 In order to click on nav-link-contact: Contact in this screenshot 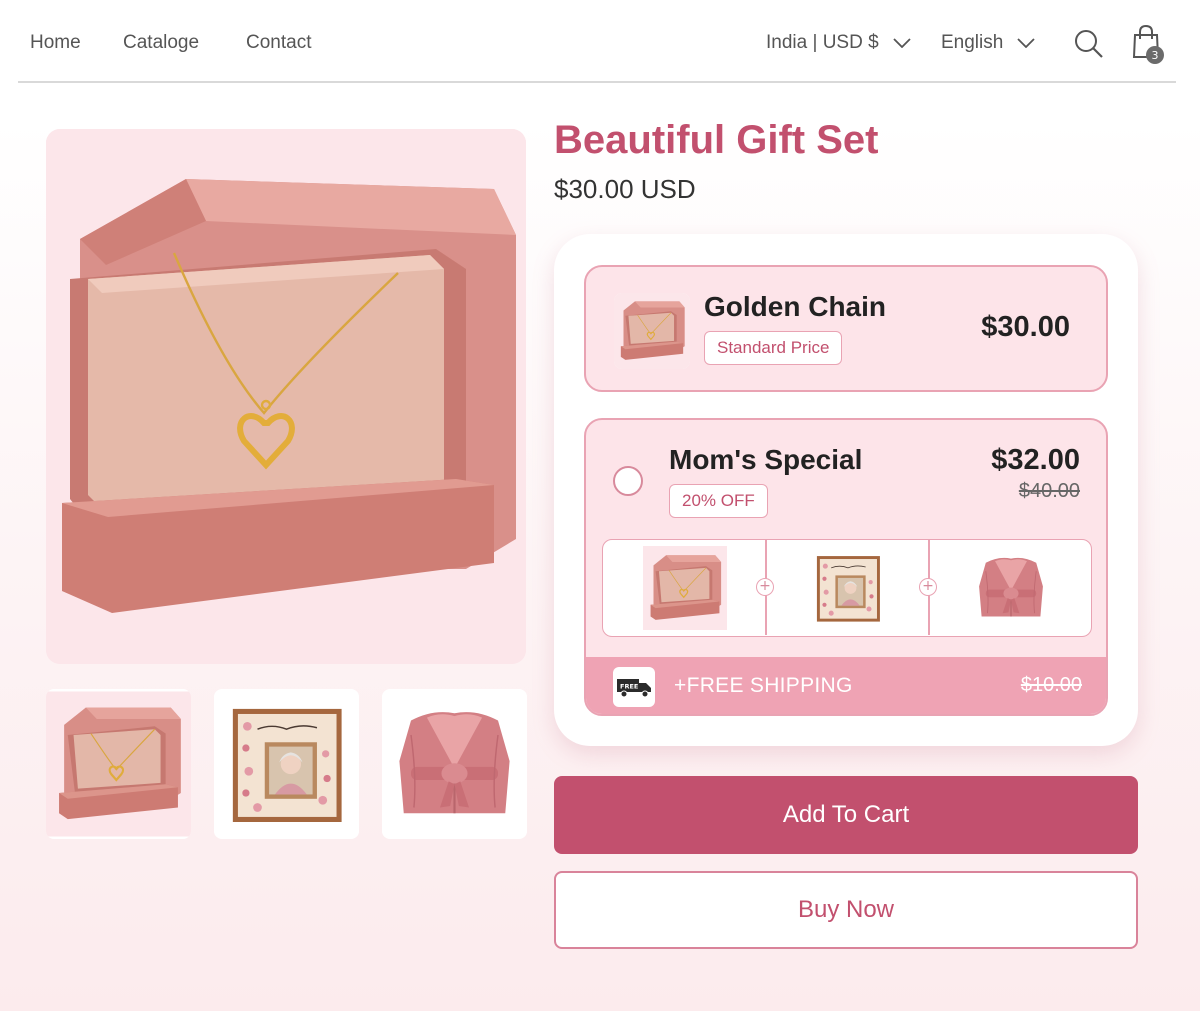, I will do `click(278, 43)`.